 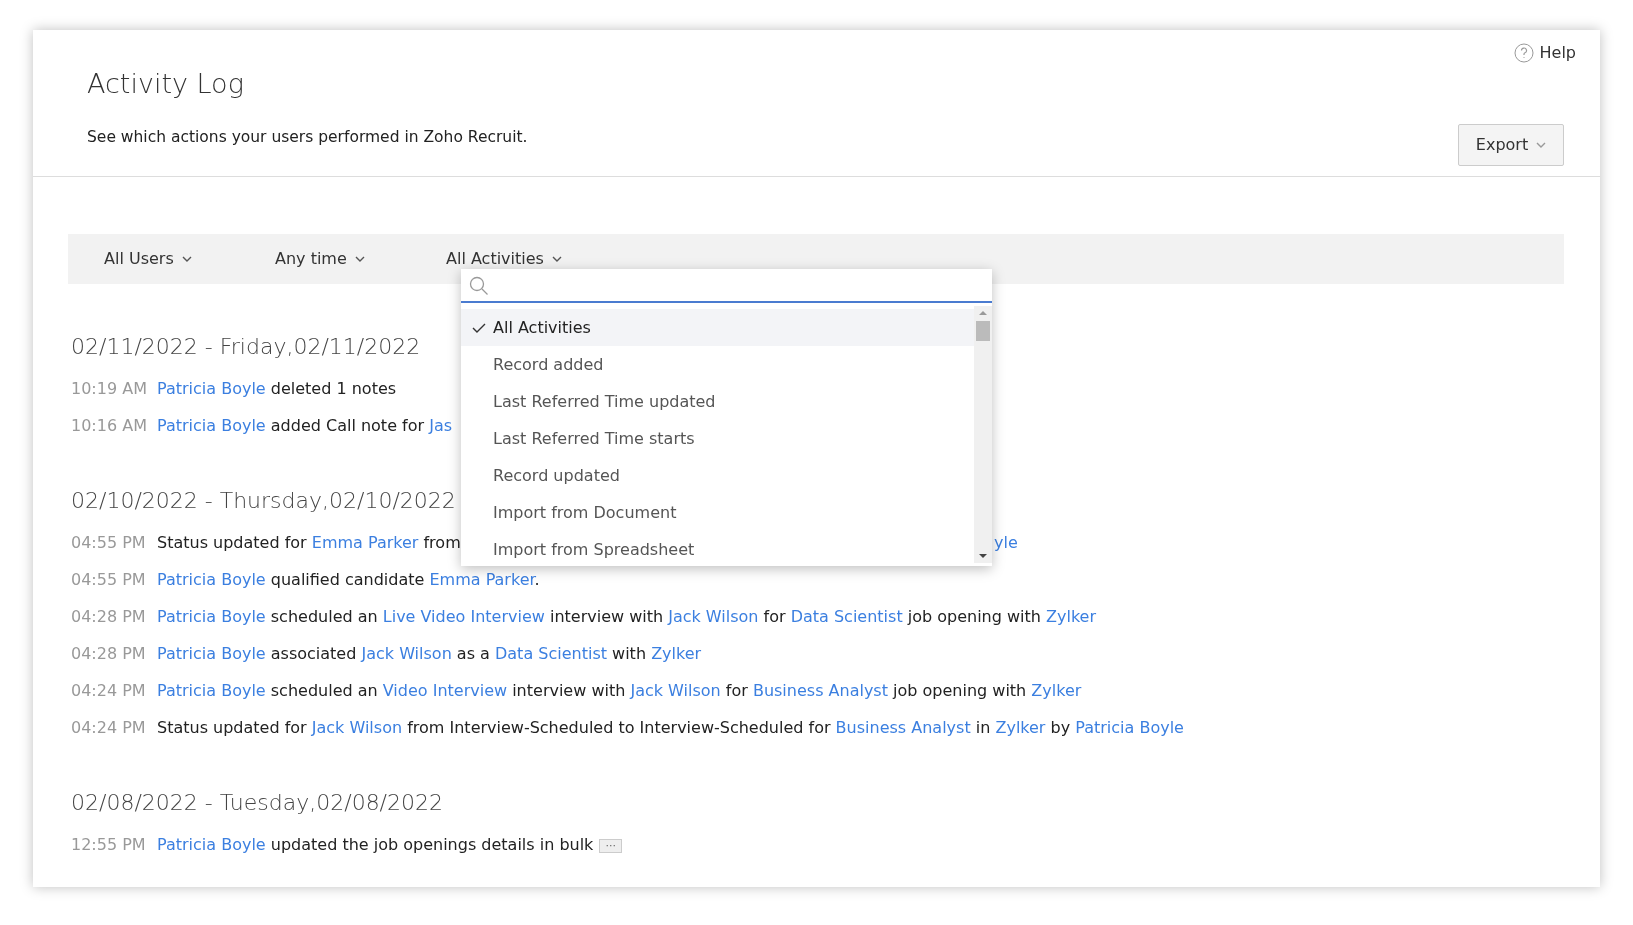 I want to click on user-link: Video Interview, so click(x=445, y=690).